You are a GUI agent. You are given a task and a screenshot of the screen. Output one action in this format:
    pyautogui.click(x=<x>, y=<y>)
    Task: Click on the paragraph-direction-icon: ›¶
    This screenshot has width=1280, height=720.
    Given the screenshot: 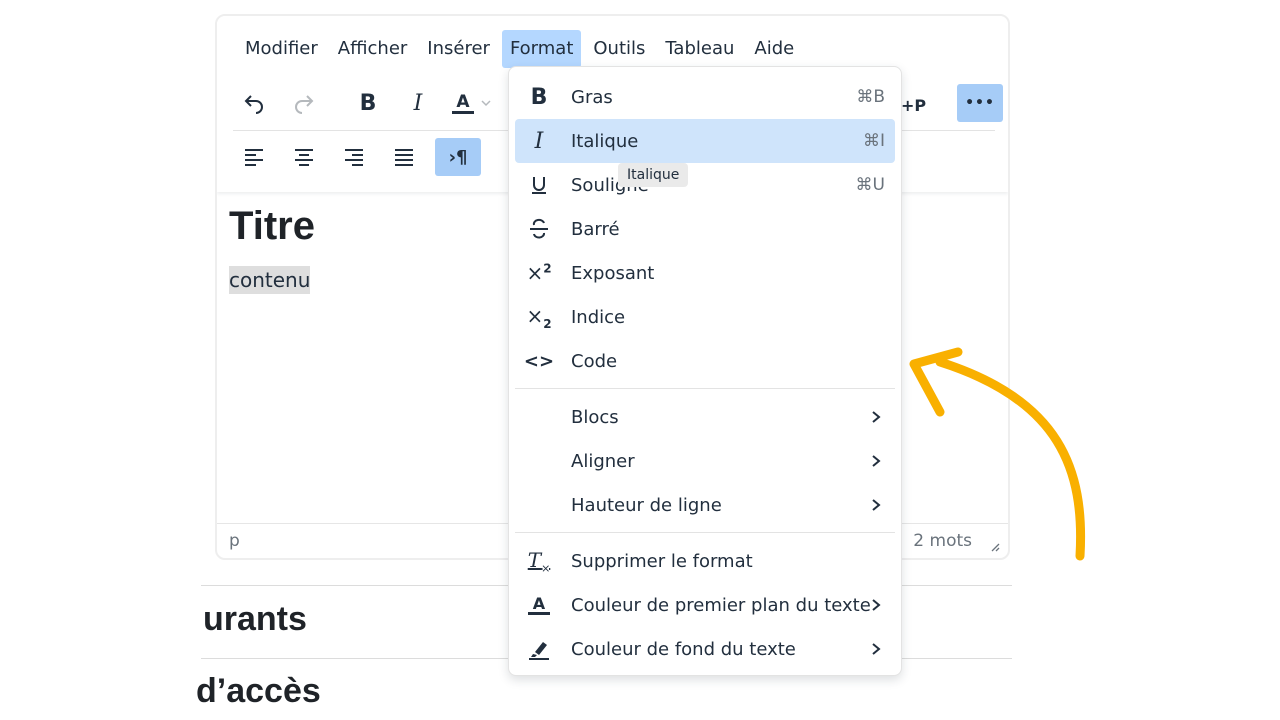 What is the action you would take?
    pyautogui.click(x=458, y=157)
    